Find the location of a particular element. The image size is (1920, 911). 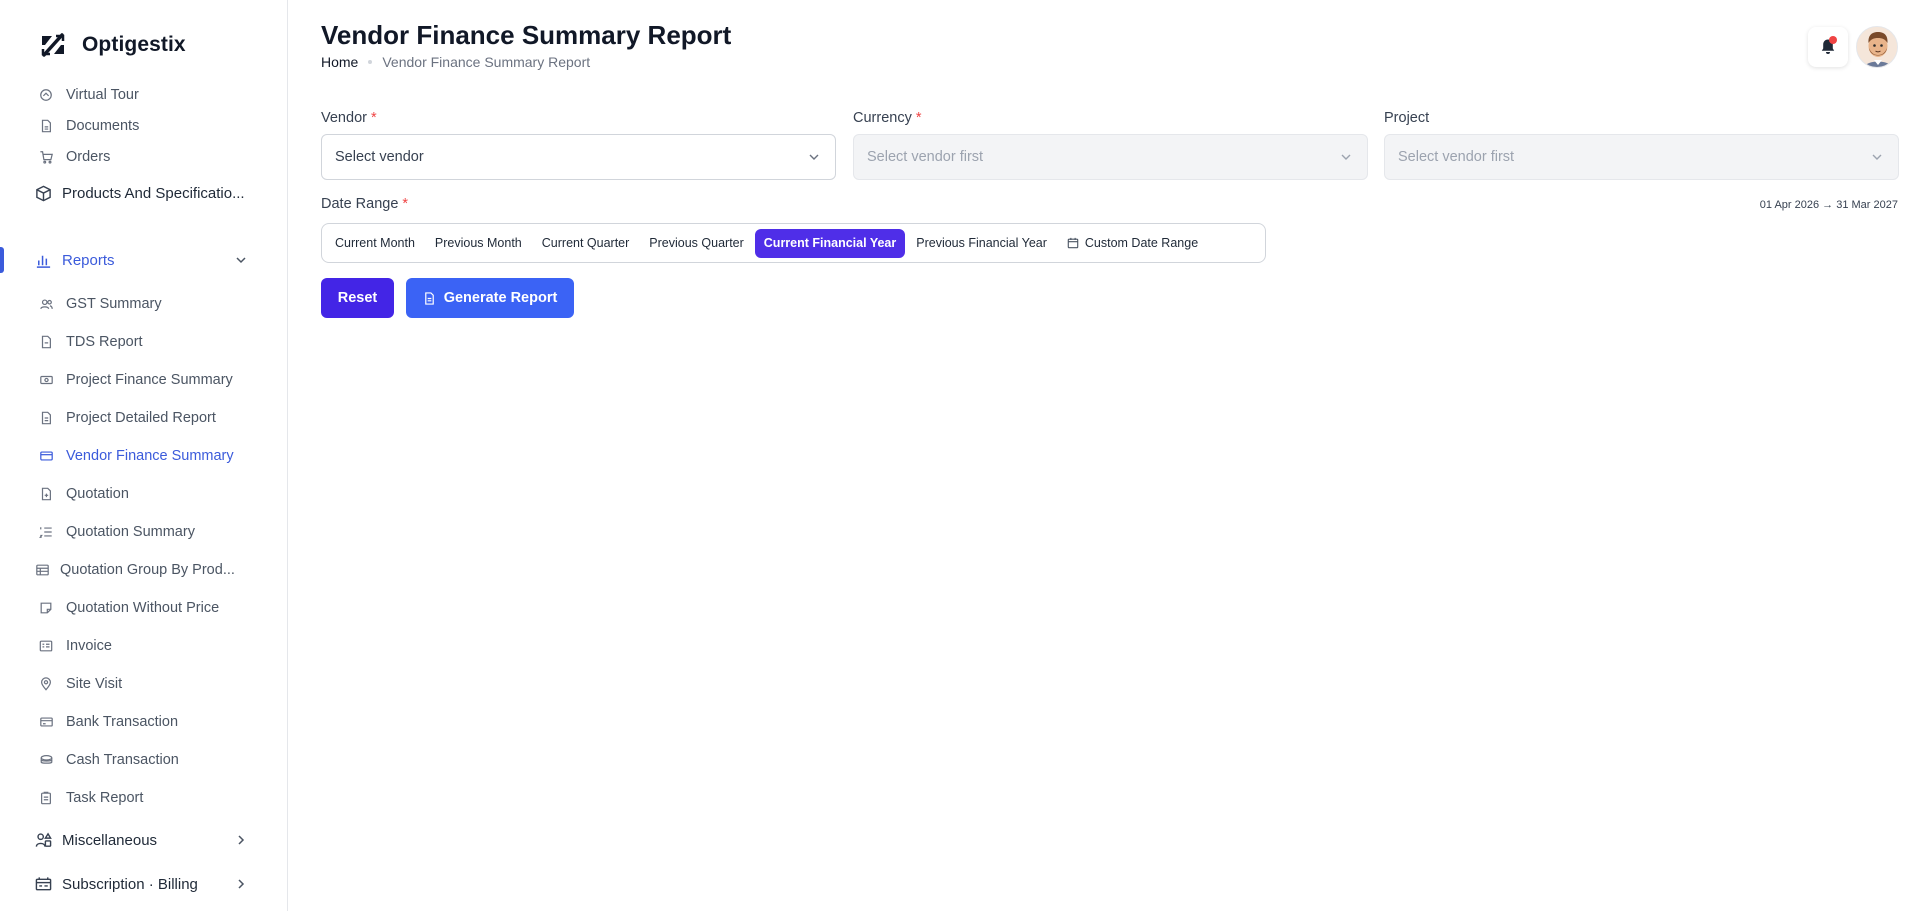

range-option-label: Custom Date Range is located at coordinates (1141, 243).